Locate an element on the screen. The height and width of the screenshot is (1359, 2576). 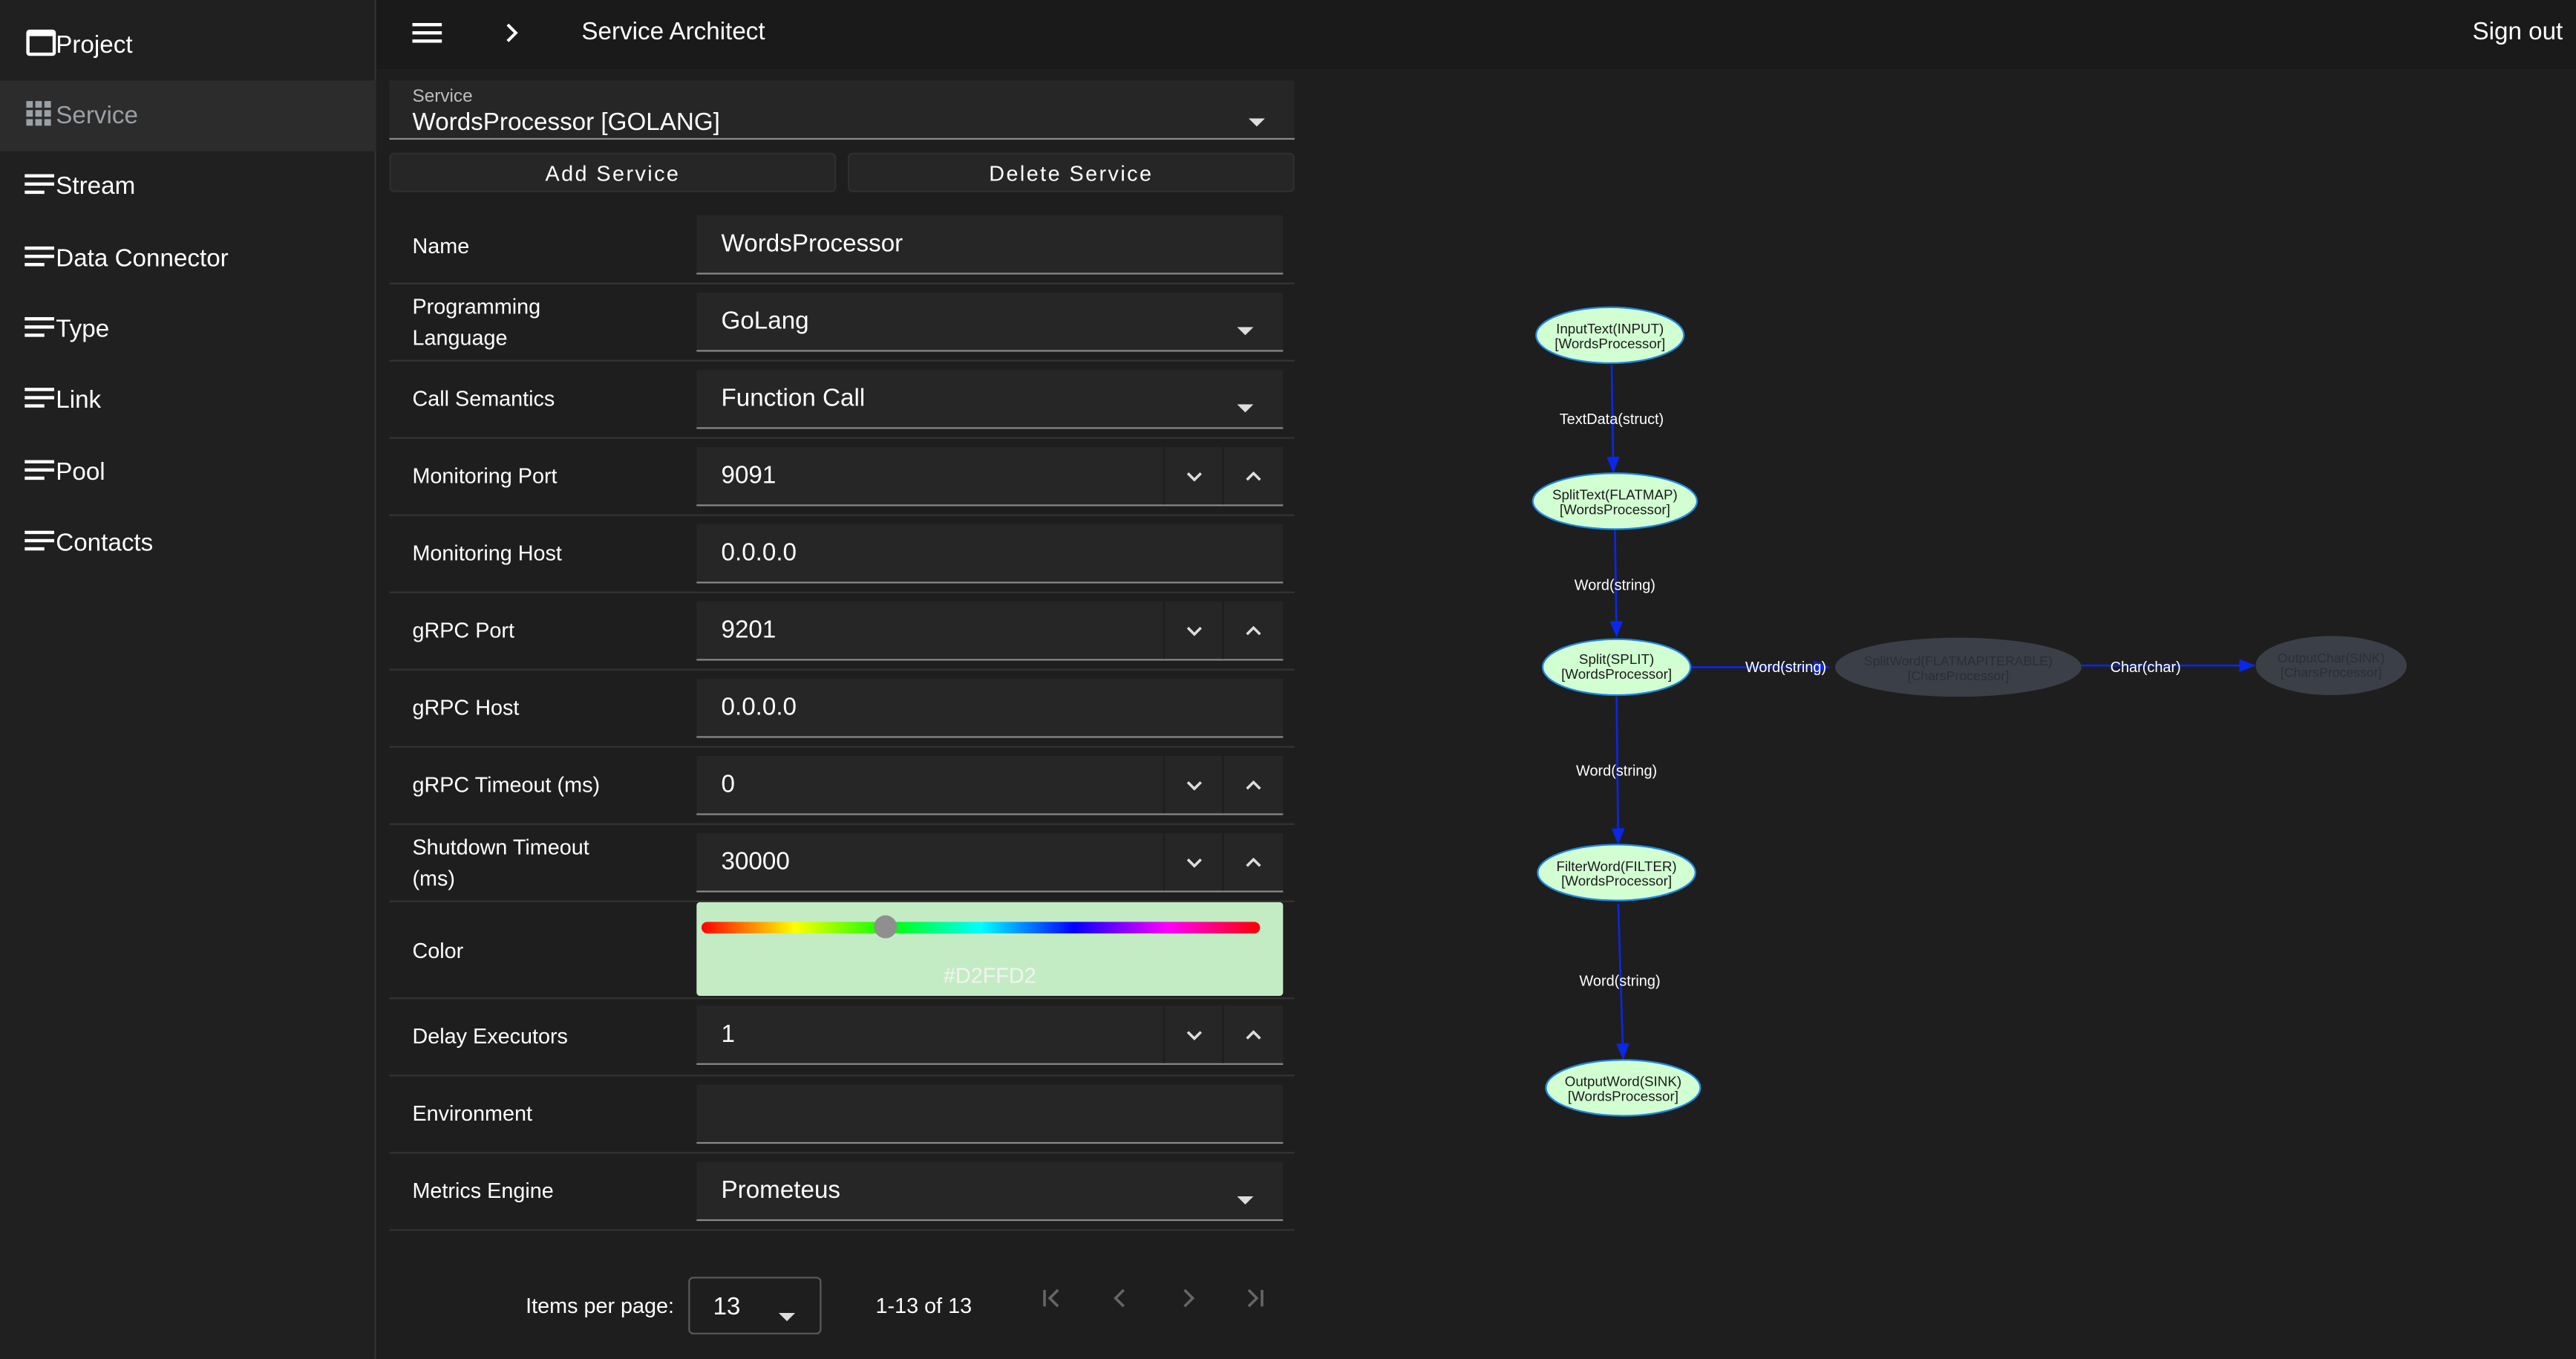
graph-node: InputText(INPUT) [WordsProcessor] is located at coordinates (1610, 335).